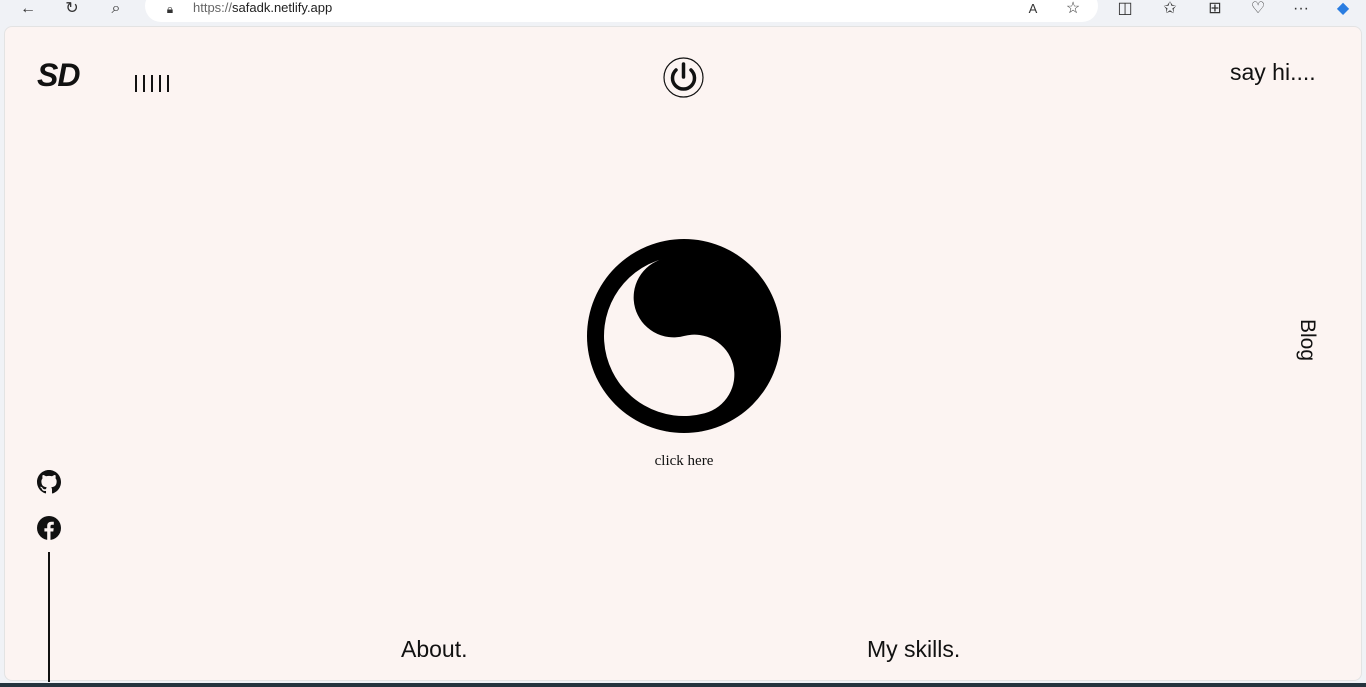  What do you see at coordinates (58, 75) in the screenshot?
I see `site-logo: SD` at bounding box center [58, 75].